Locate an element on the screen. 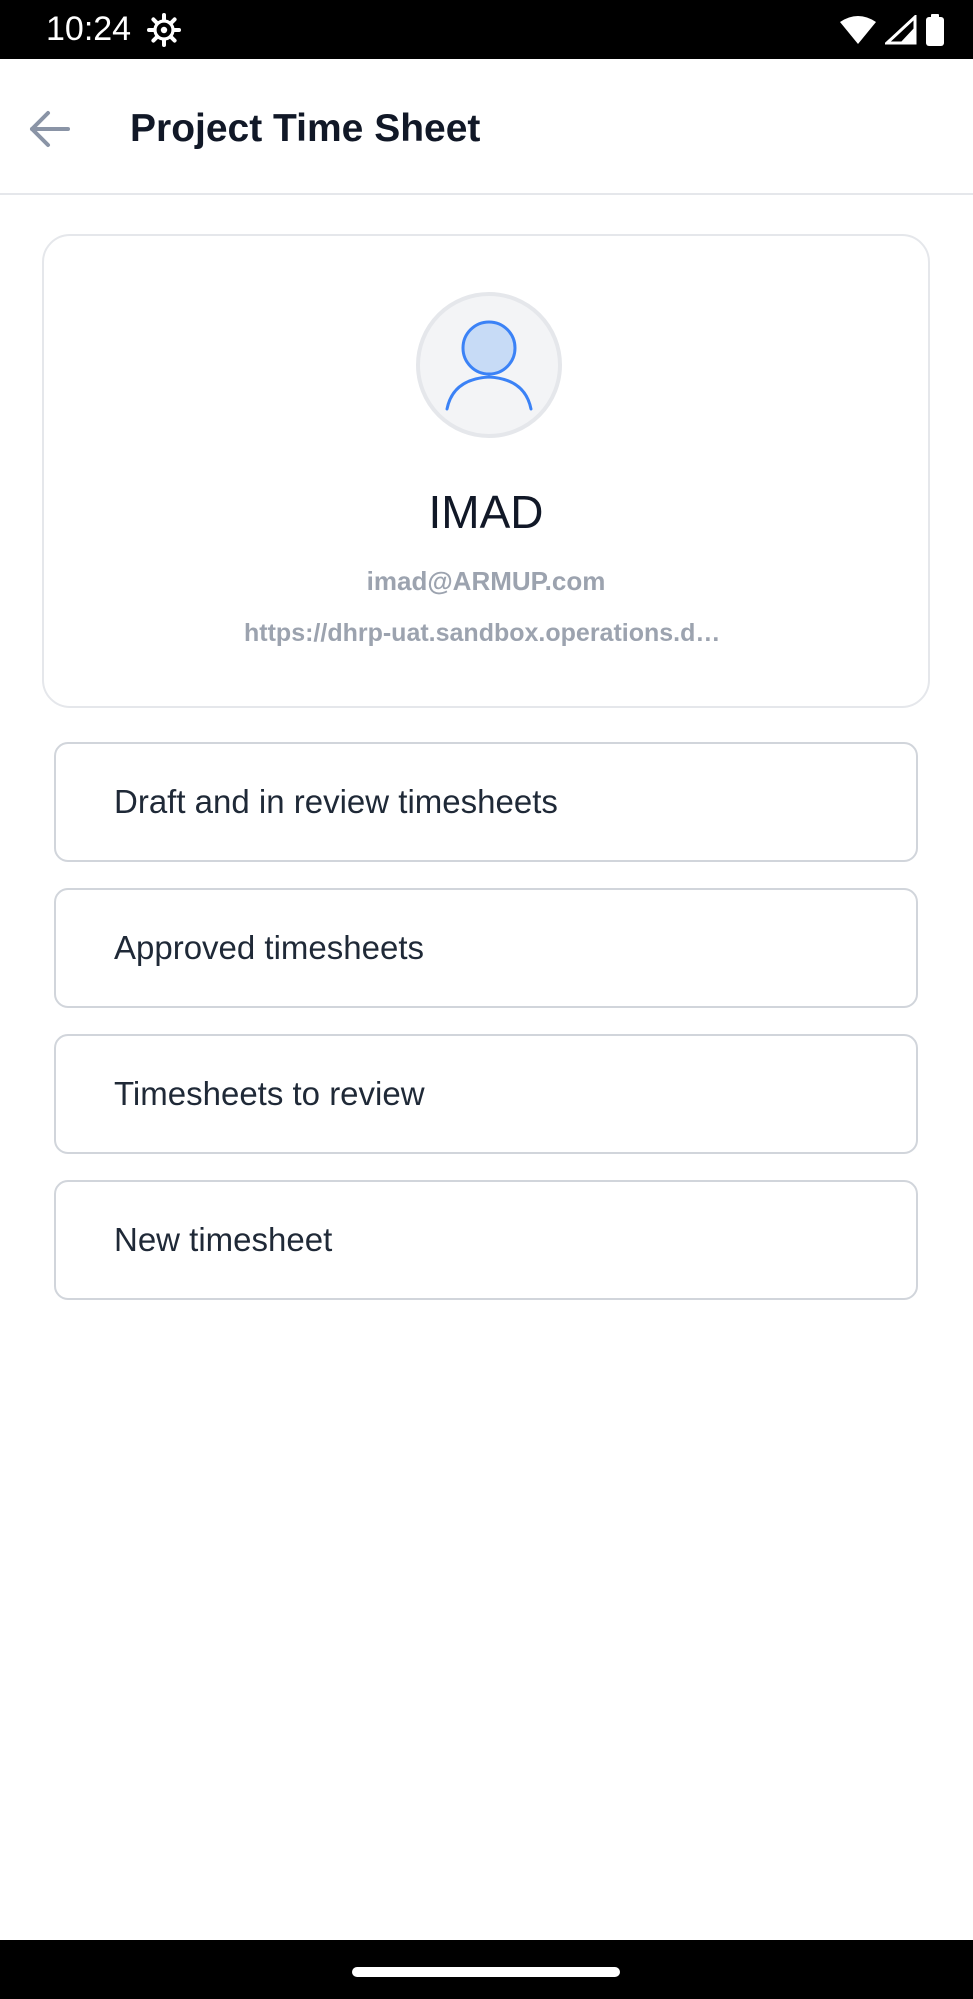 Image resolution: width=973 pixels, height=1999 pixels. status-time: 10:24 is located at coordinates (89, 29).